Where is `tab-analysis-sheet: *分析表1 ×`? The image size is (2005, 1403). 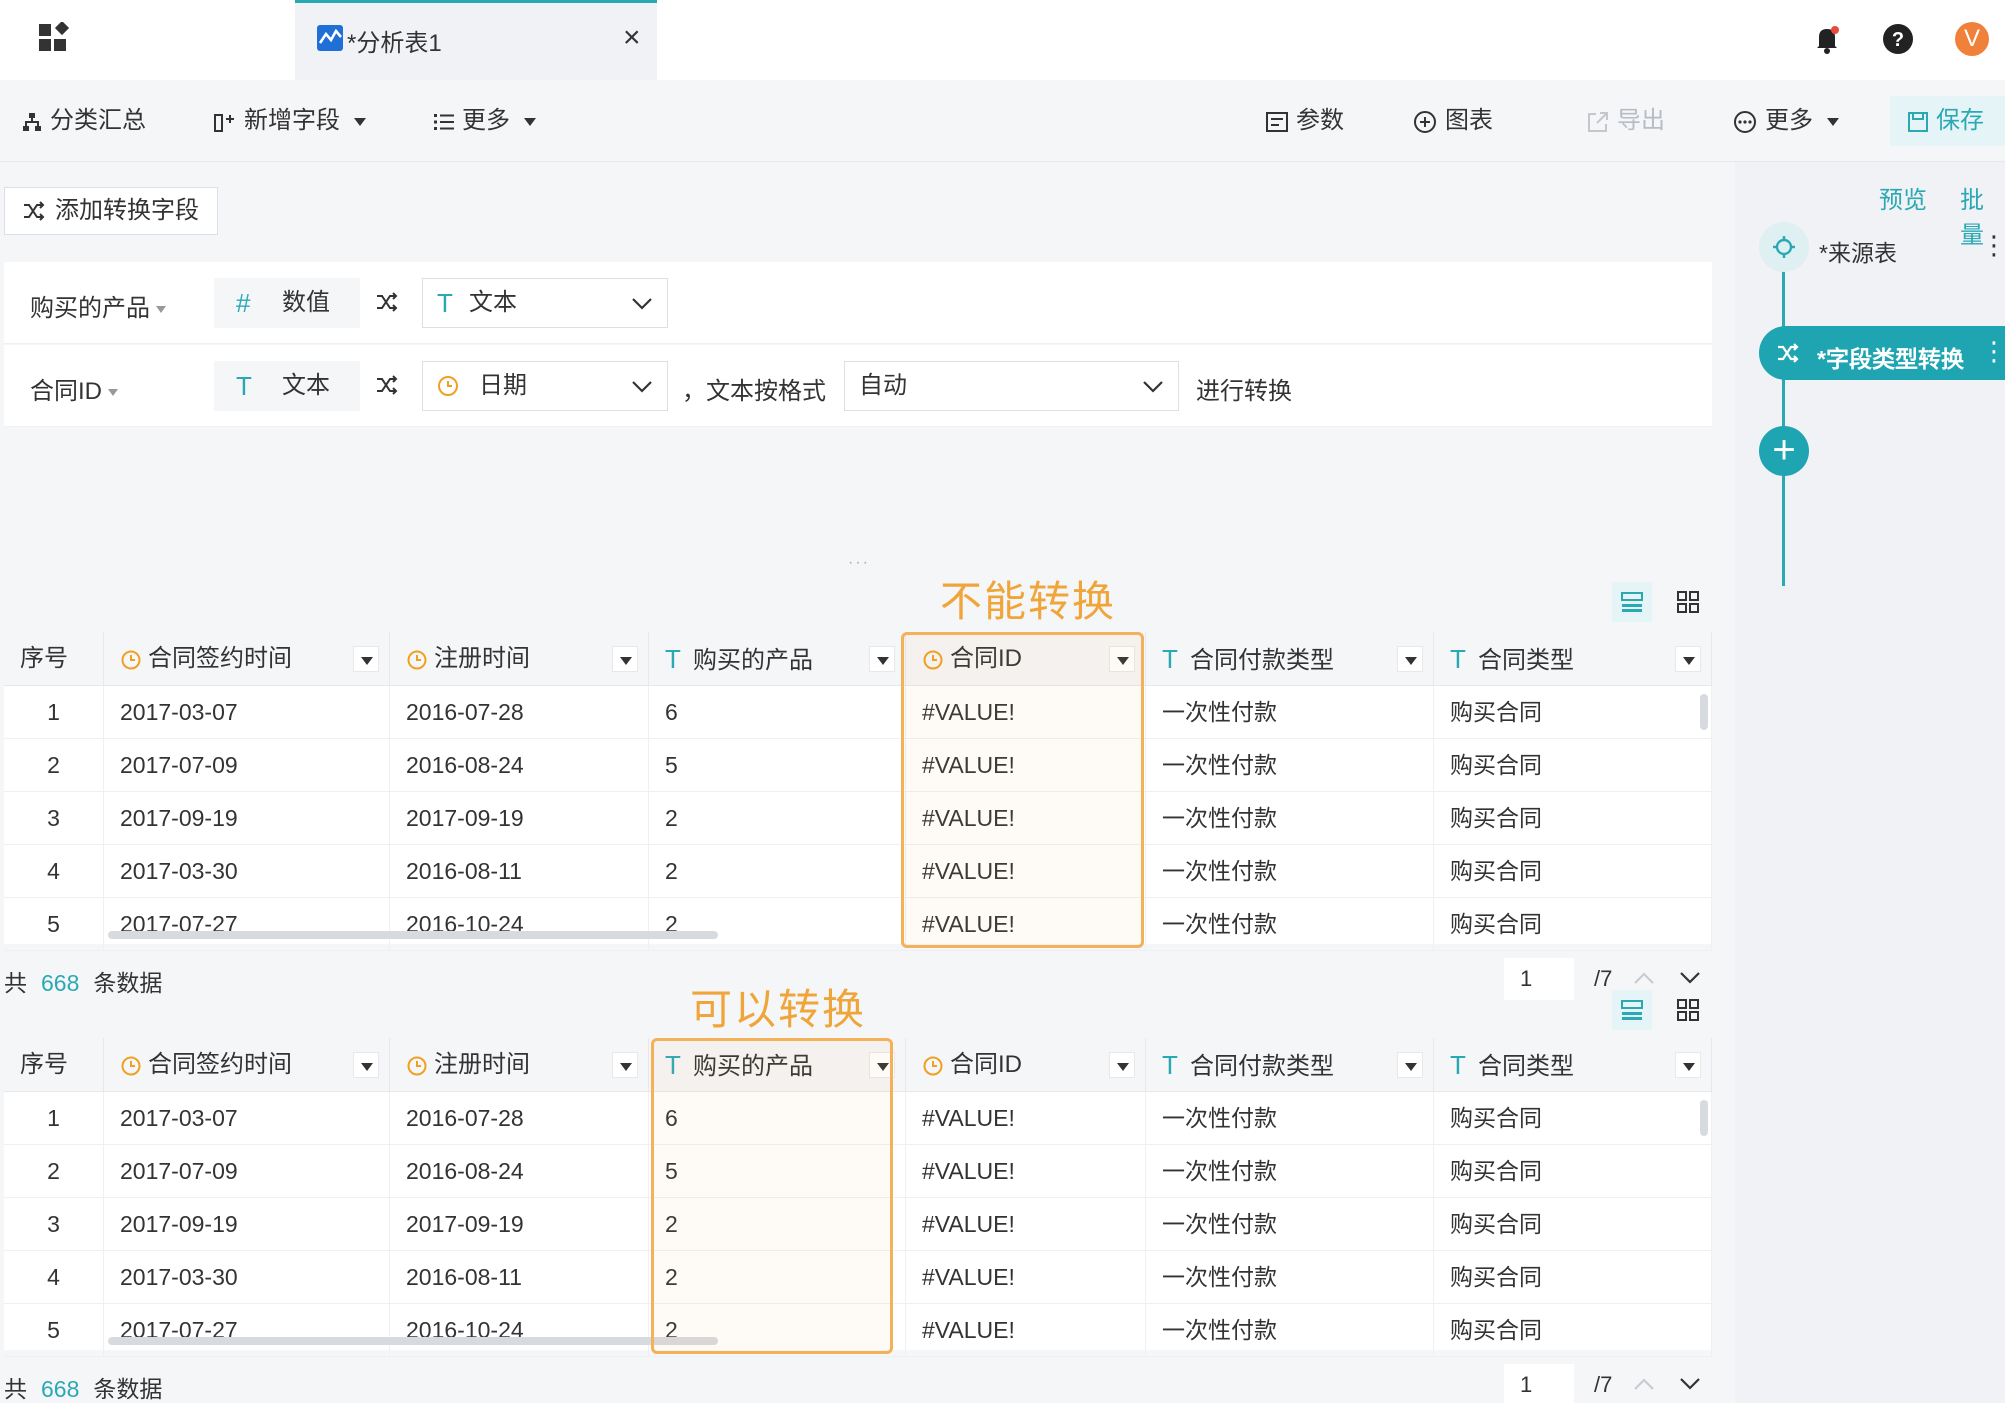
tab-analysis-sheet: *分析表1 × is located at coordinates (476, 40).